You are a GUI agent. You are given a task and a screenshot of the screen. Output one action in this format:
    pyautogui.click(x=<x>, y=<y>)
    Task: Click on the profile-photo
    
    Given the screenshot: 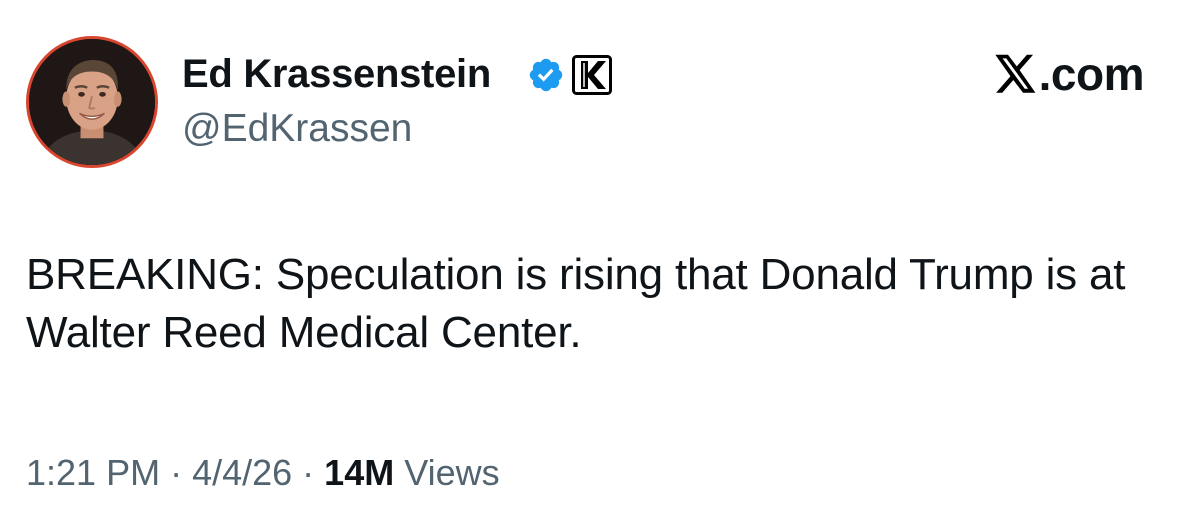 What is the action you would take?
    pyautogui.click(x=92, y=102)
    